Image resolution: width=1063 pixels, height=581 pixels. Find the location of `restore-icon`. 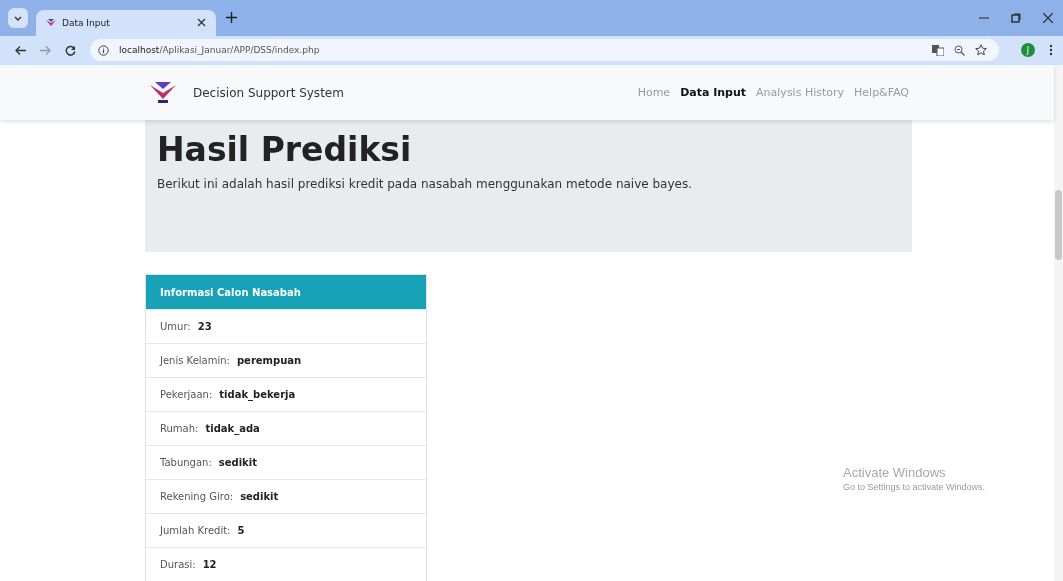

restore-icon is located at coordinates (1016, 17).